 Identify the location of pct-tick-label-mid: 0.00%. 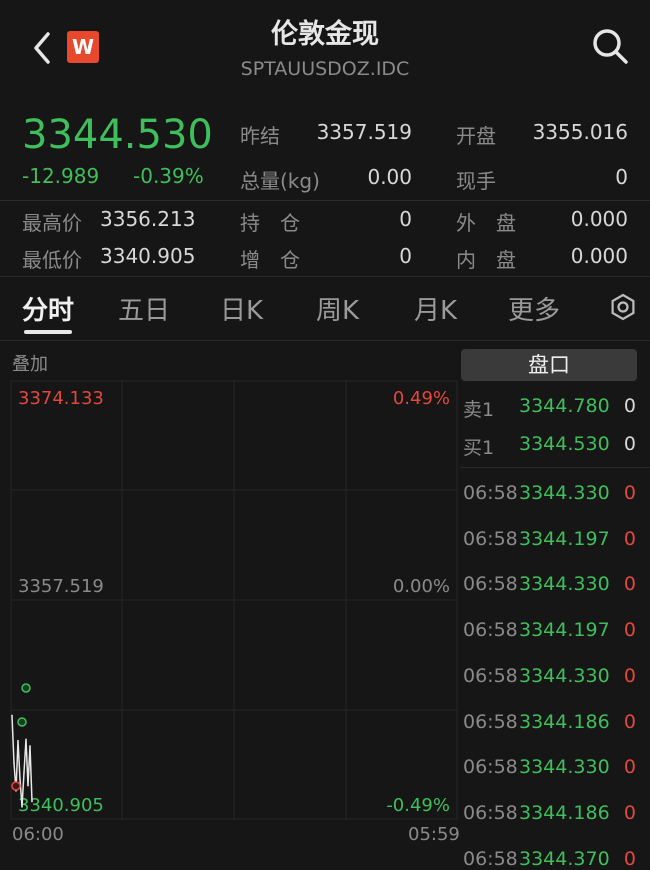
(421, 586).